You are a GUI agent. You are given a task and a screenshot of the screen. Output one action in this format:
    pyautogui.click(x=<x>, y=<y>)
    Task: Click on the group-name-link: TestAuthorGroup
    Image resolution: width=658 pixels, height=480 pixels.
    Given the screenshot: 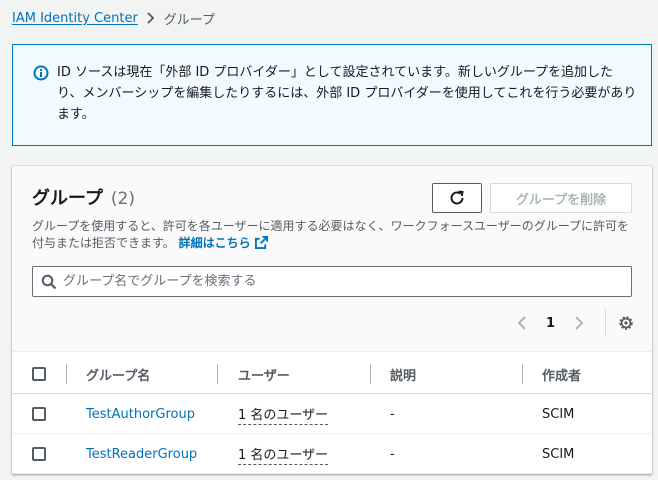 What is the action you would take?
    pyautogui.click(x=140, y=414)
    